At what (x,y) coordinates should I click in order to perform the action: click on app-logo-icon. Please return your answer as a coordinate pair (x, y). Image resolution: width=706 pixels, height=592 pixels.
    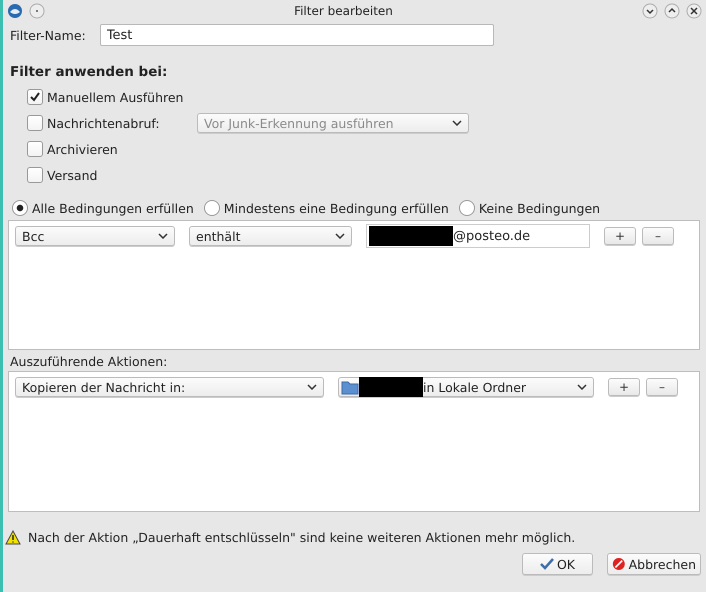
    Looking at the image, I should click on (15, 11).